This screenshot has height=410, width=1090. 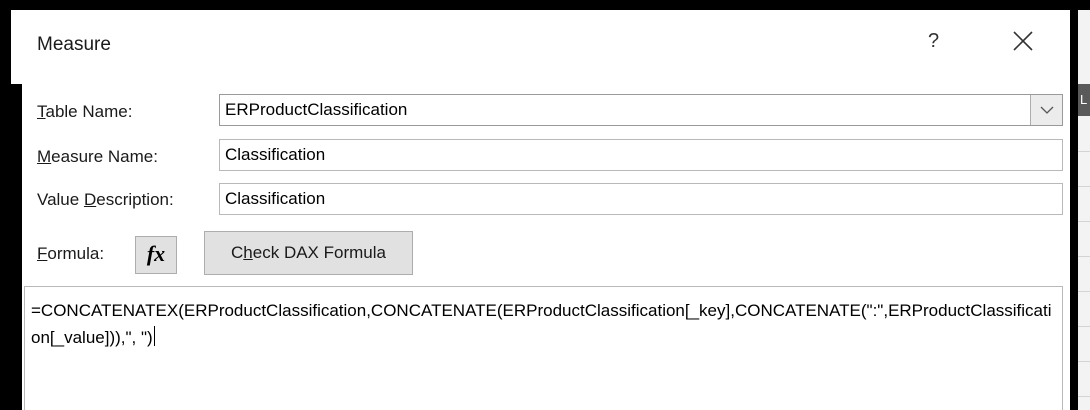 I want to click on text-caret, so click(x=154, y=336).